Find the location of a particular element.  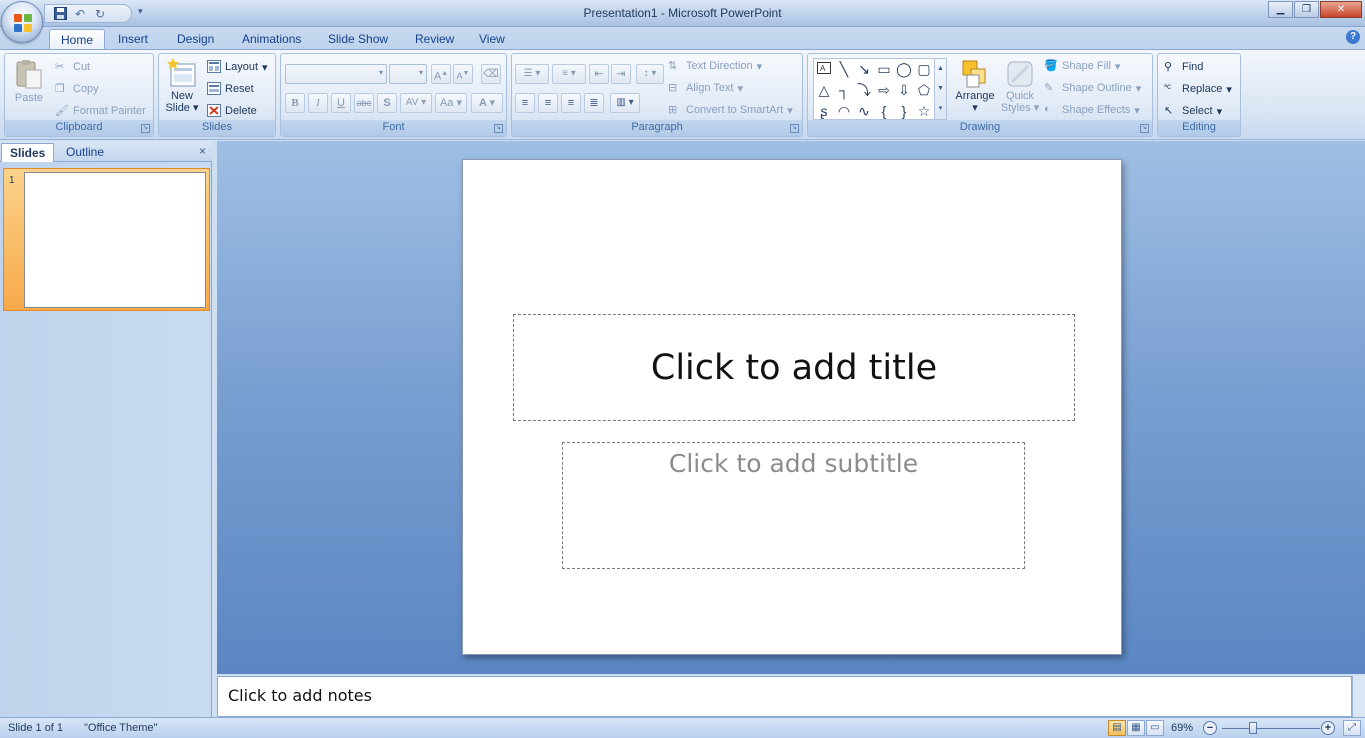

bold-button: B is located at coordinates (295, 103).